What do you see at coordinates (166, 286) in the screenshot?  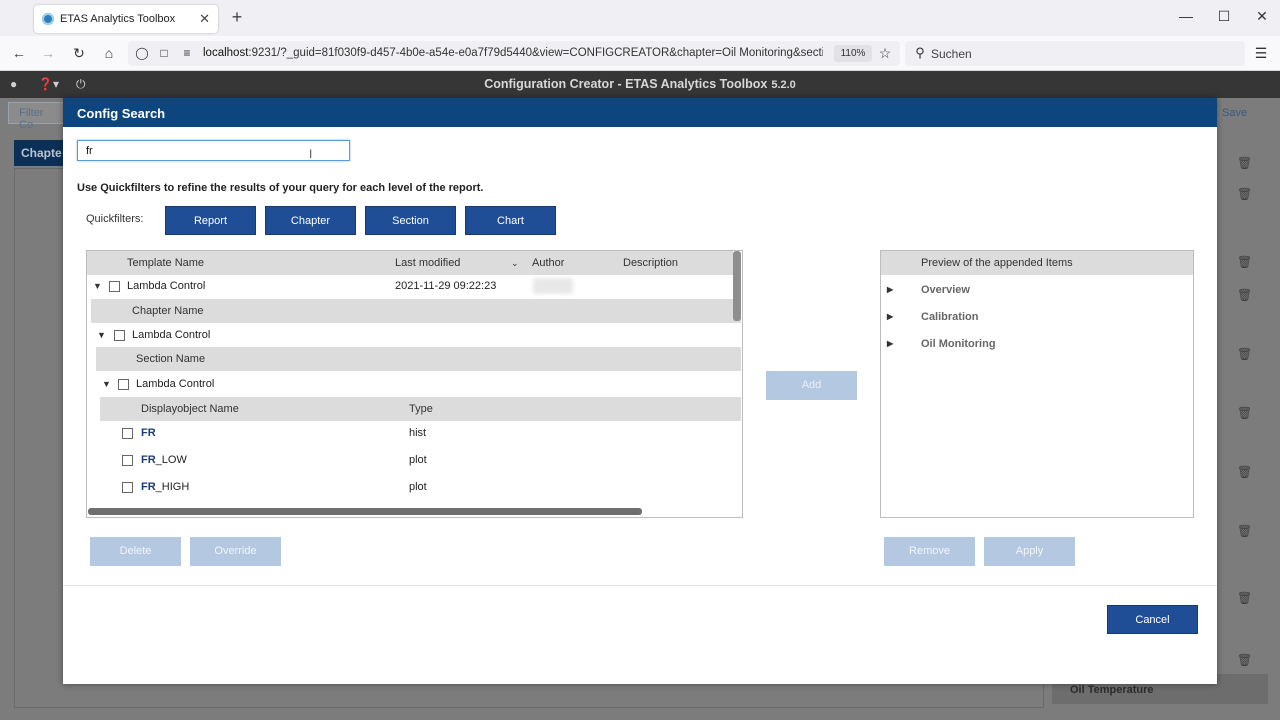 I see `template-name: Lambda Control` at bounding box center [166, 286].